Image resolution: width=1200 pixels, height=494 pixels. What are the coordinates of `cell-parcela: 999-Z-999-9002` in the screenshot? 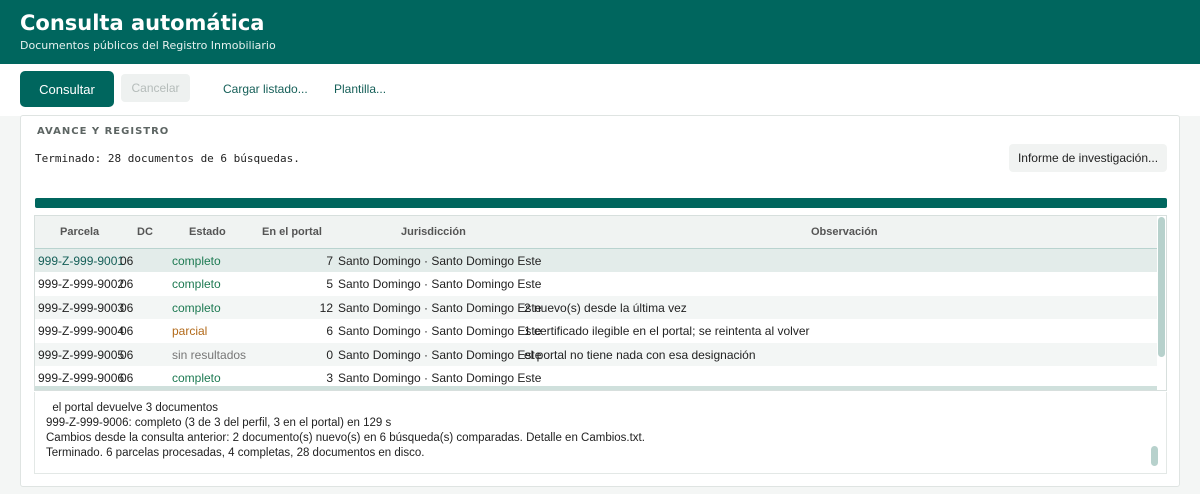 It's located at (81, 284).